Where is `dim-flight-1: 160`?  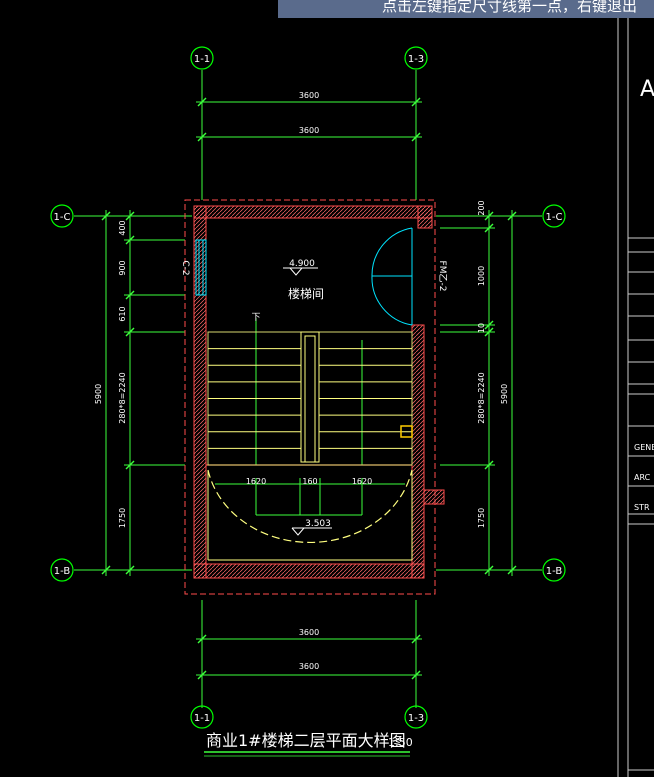
dim-flight-1: 160 is located at coordinates (309, 481).